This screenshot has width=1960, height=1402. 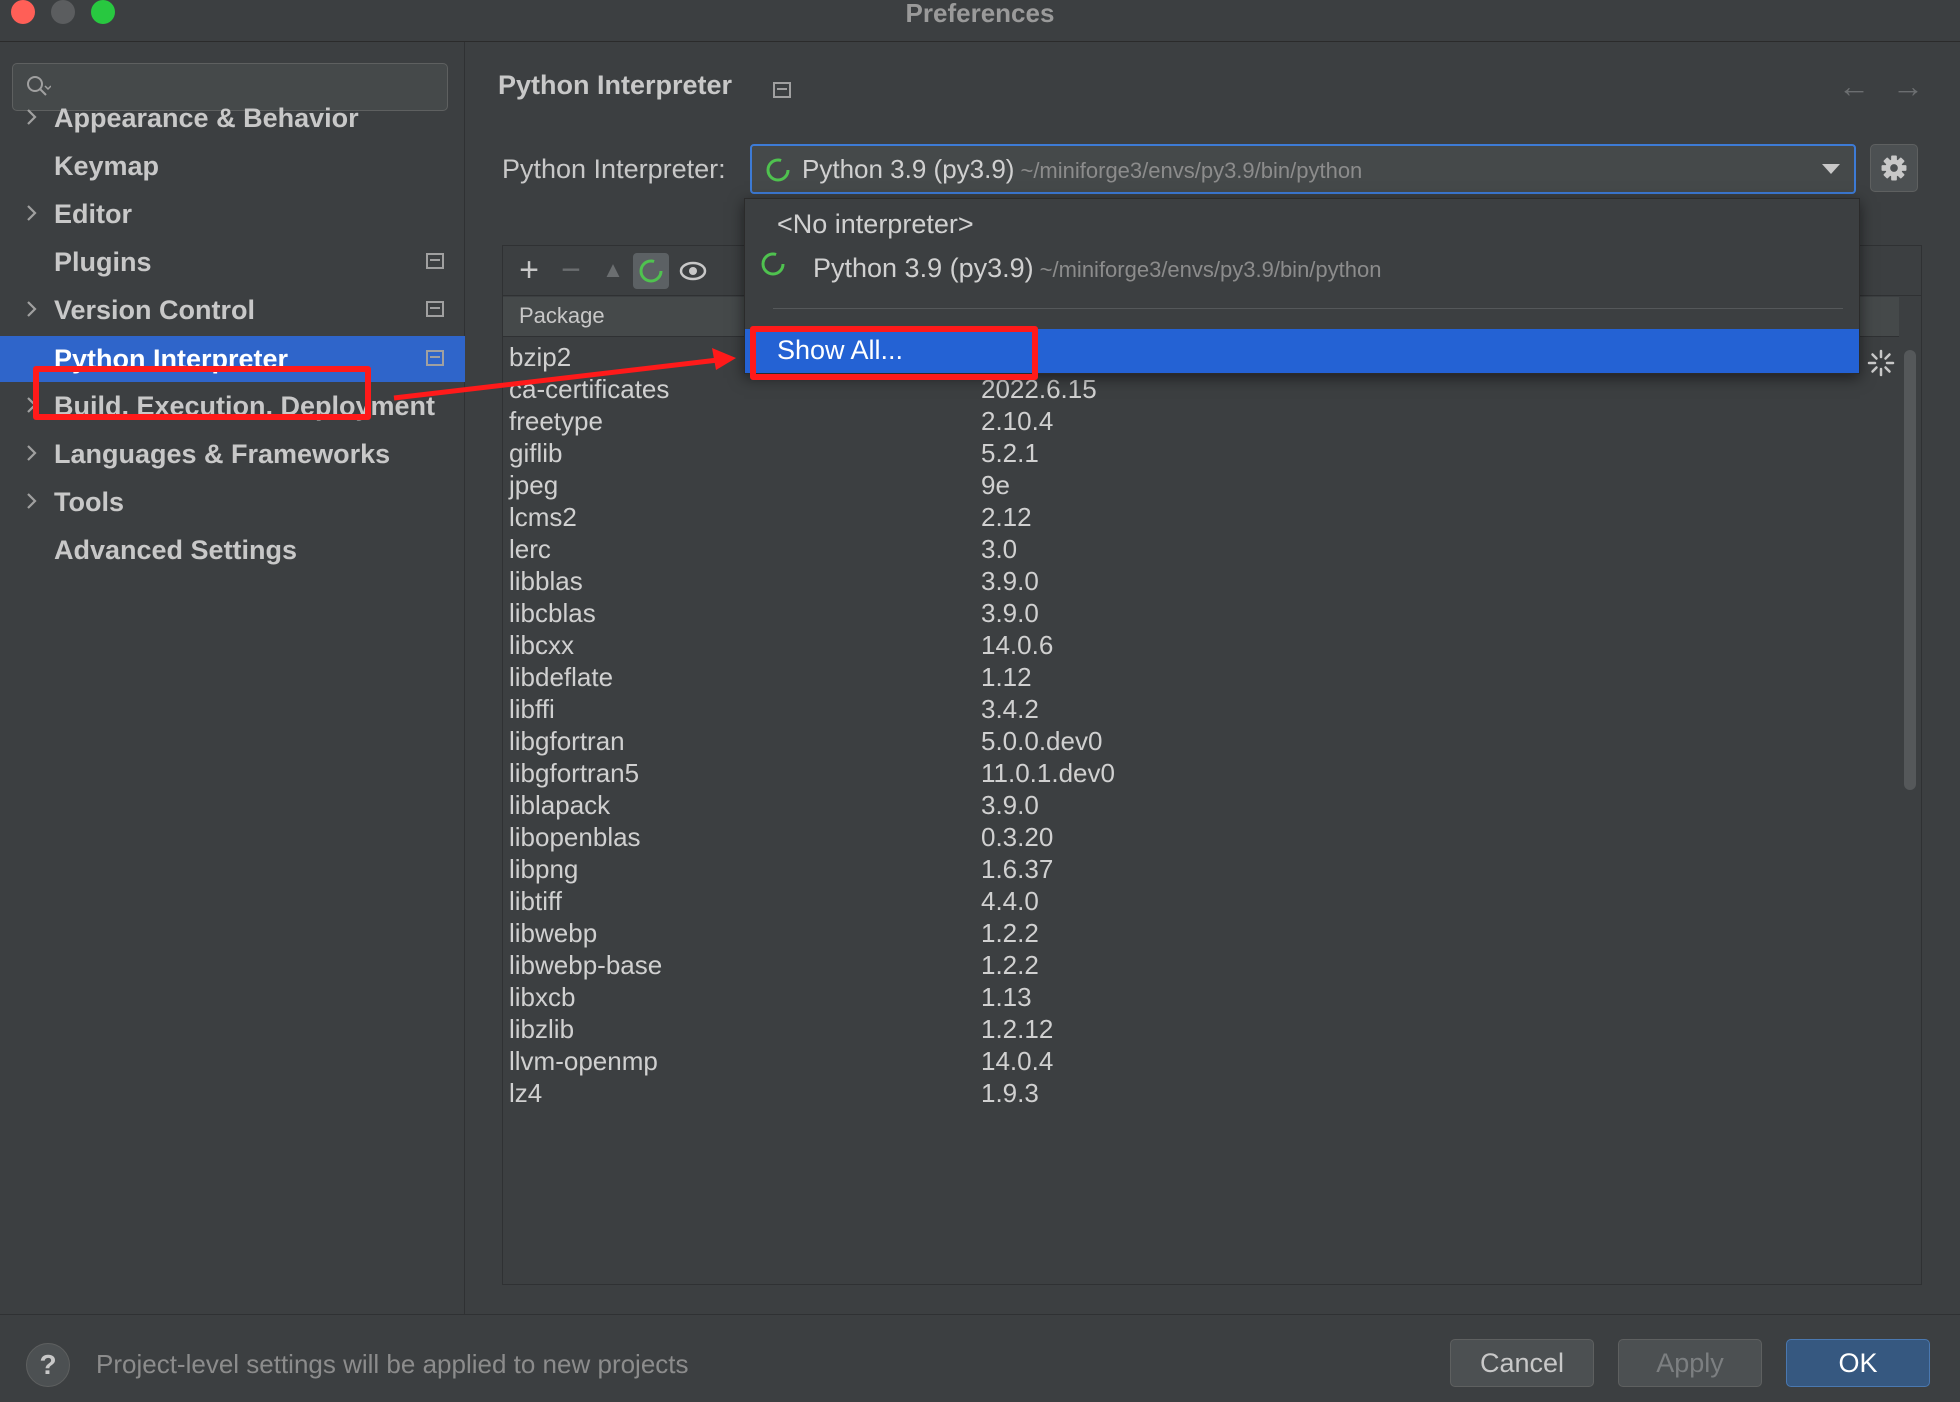 What do you see at coordinates (571, 271) in the screenshot?
I see `remove-package-button: −` at bounding box center [571, 271].